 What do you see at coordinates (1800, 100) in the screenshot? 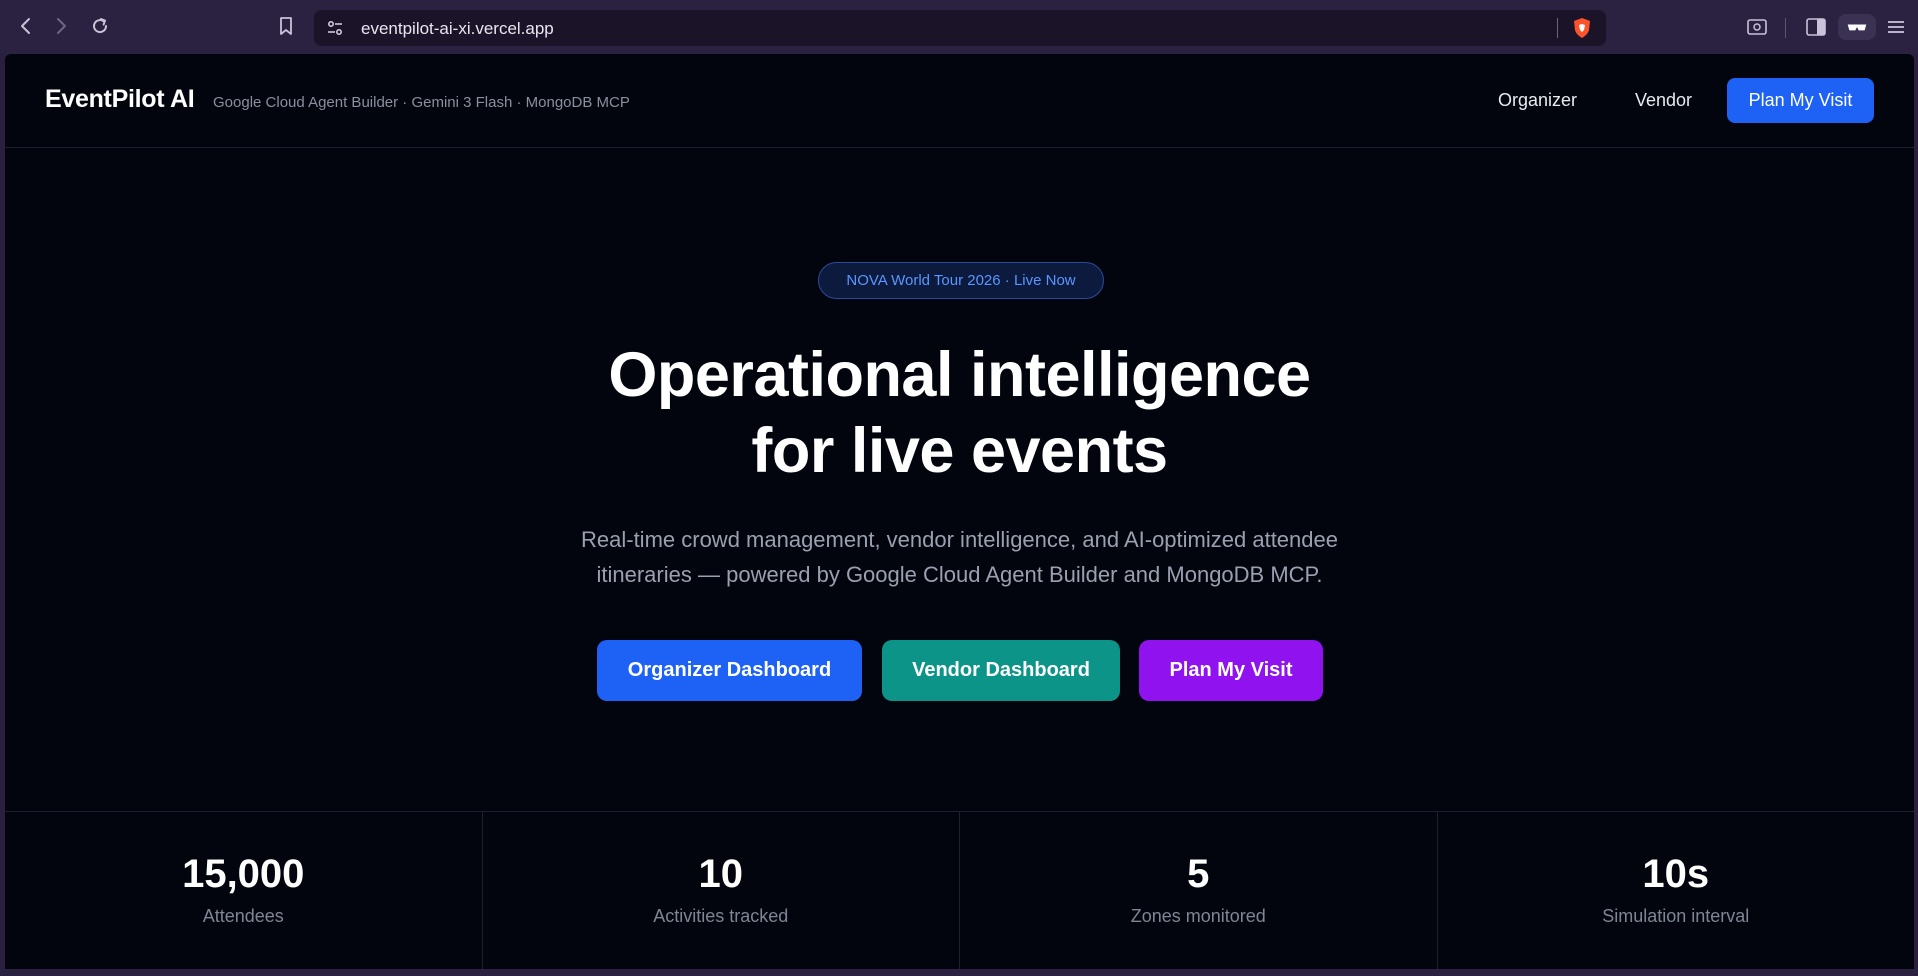
I see `plan-my-visit-nav-button: Plan My Visit` at bounding box center [1800, 100].